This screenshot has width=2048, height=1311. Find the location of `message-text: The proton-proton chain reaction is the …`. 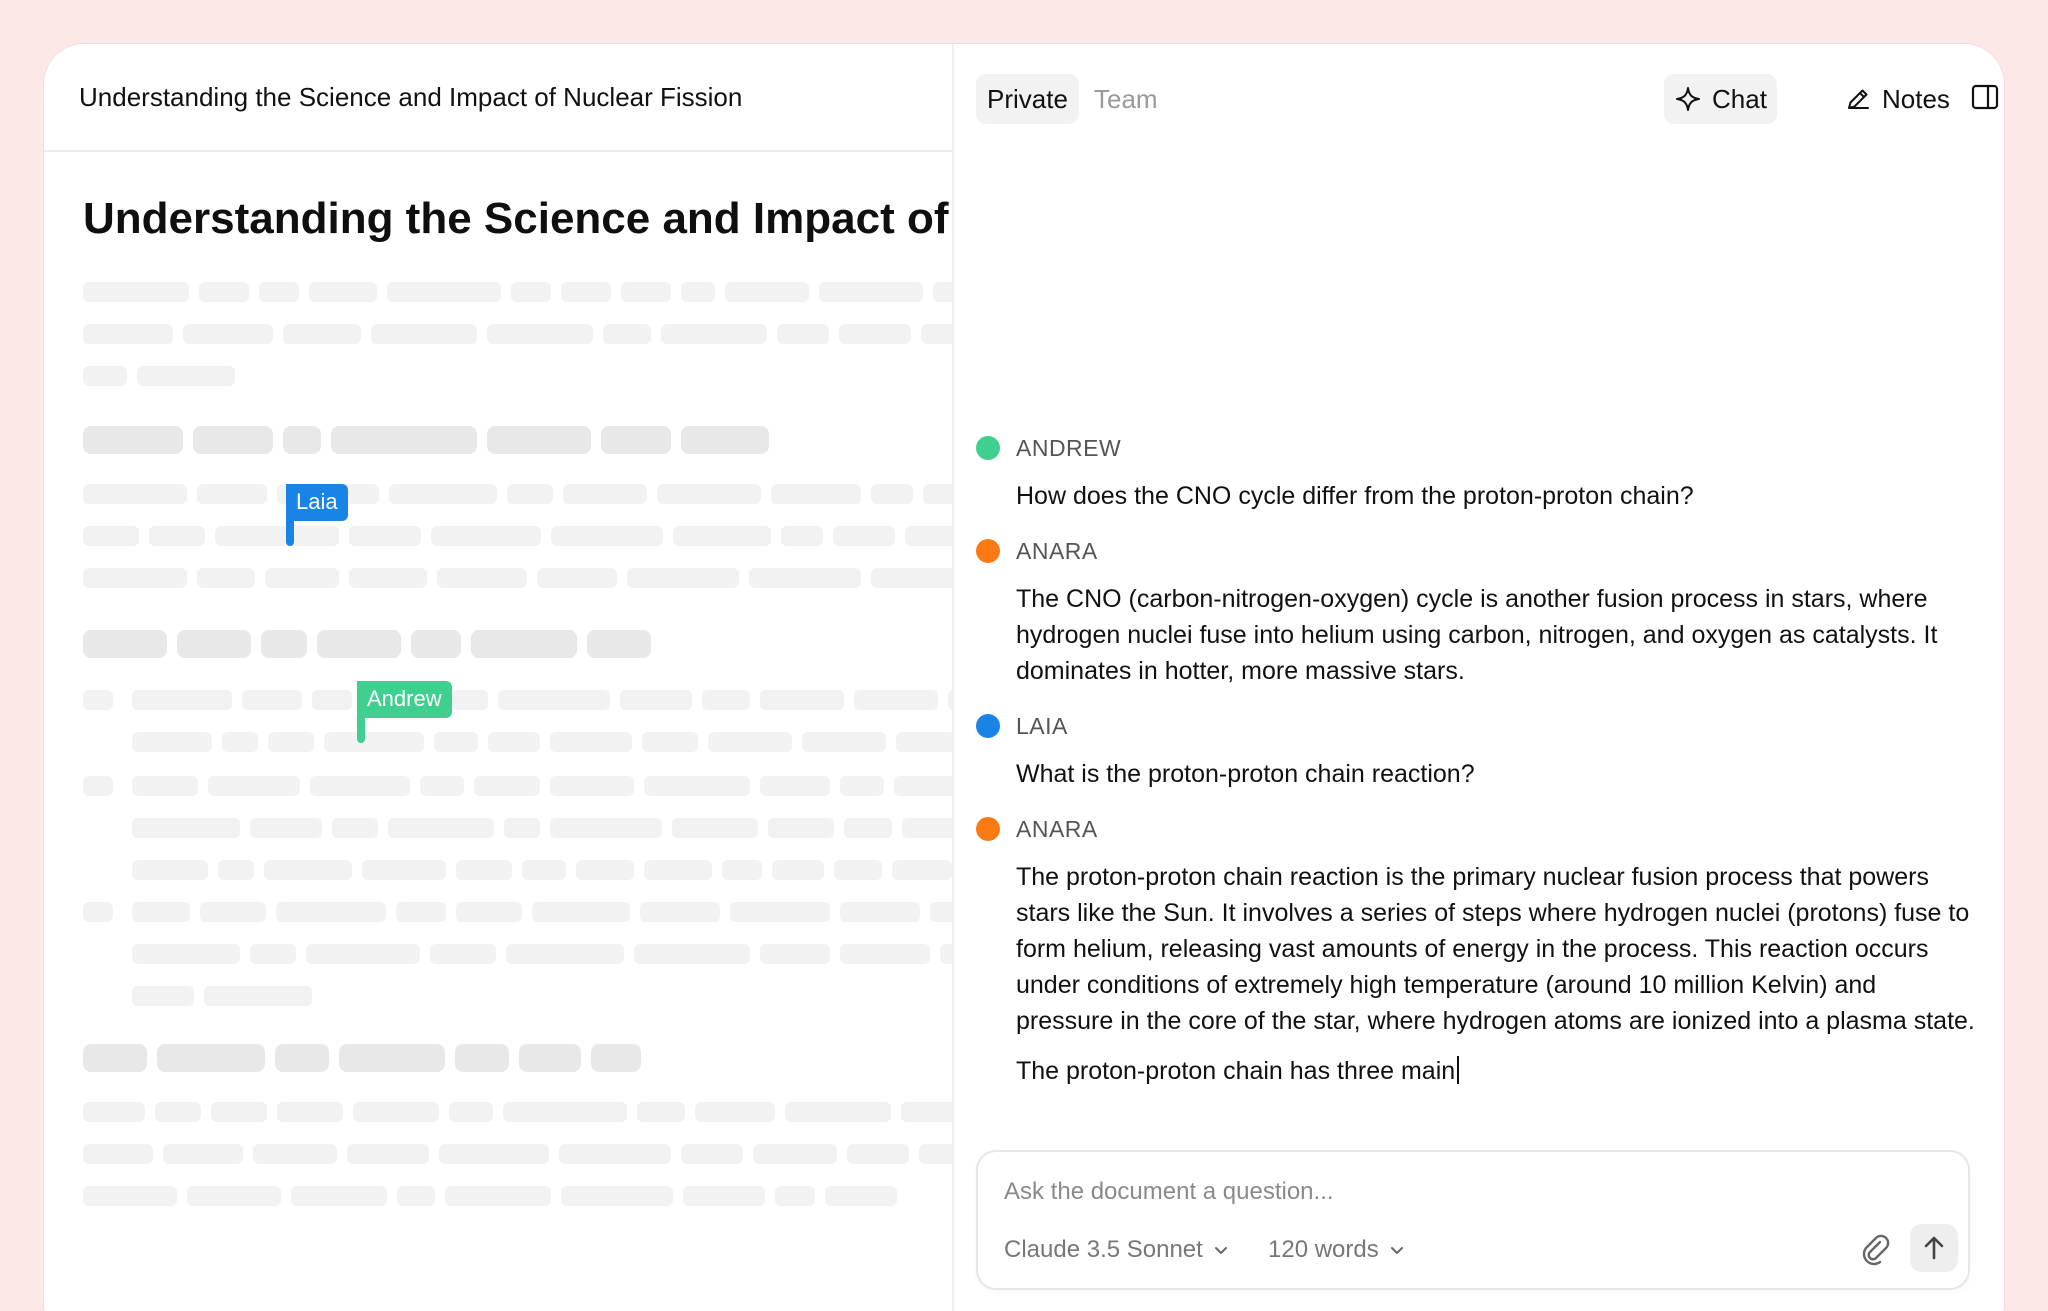

message-text: The proton-proton chain reaction is the … is located at coordinates (1495, 949).